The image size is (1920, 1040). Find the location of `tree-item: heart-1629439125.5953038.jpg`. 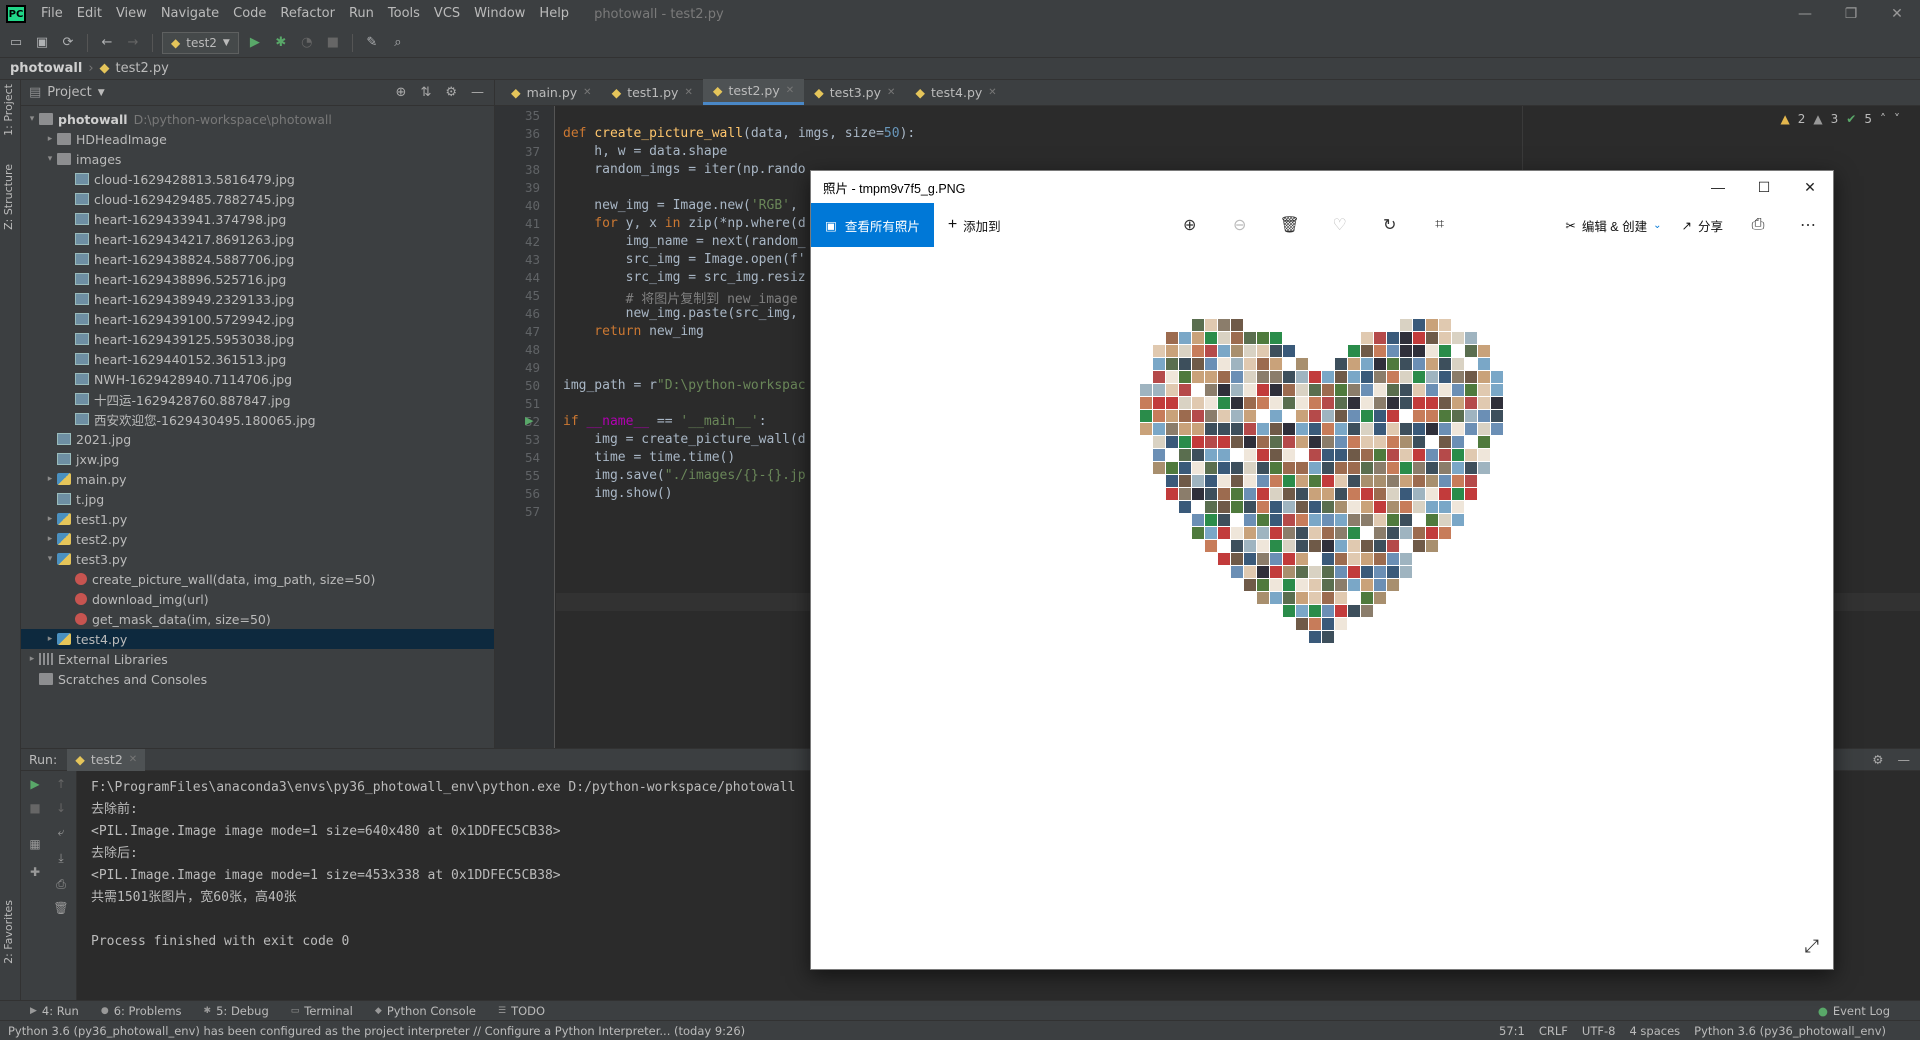

tree-item: heart-1629439125.5953038.jpg is located at coordinates (257, 339).